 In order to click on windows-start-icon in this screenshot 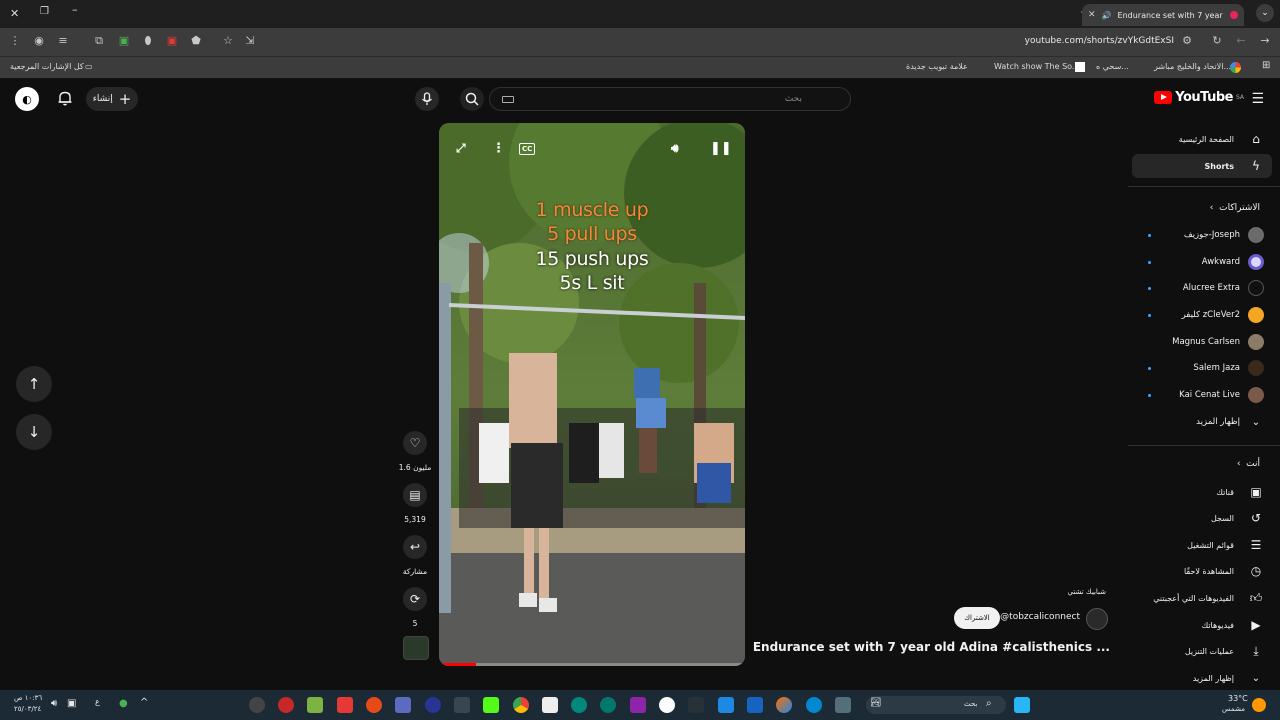, I will do `click(1022, 705)`.